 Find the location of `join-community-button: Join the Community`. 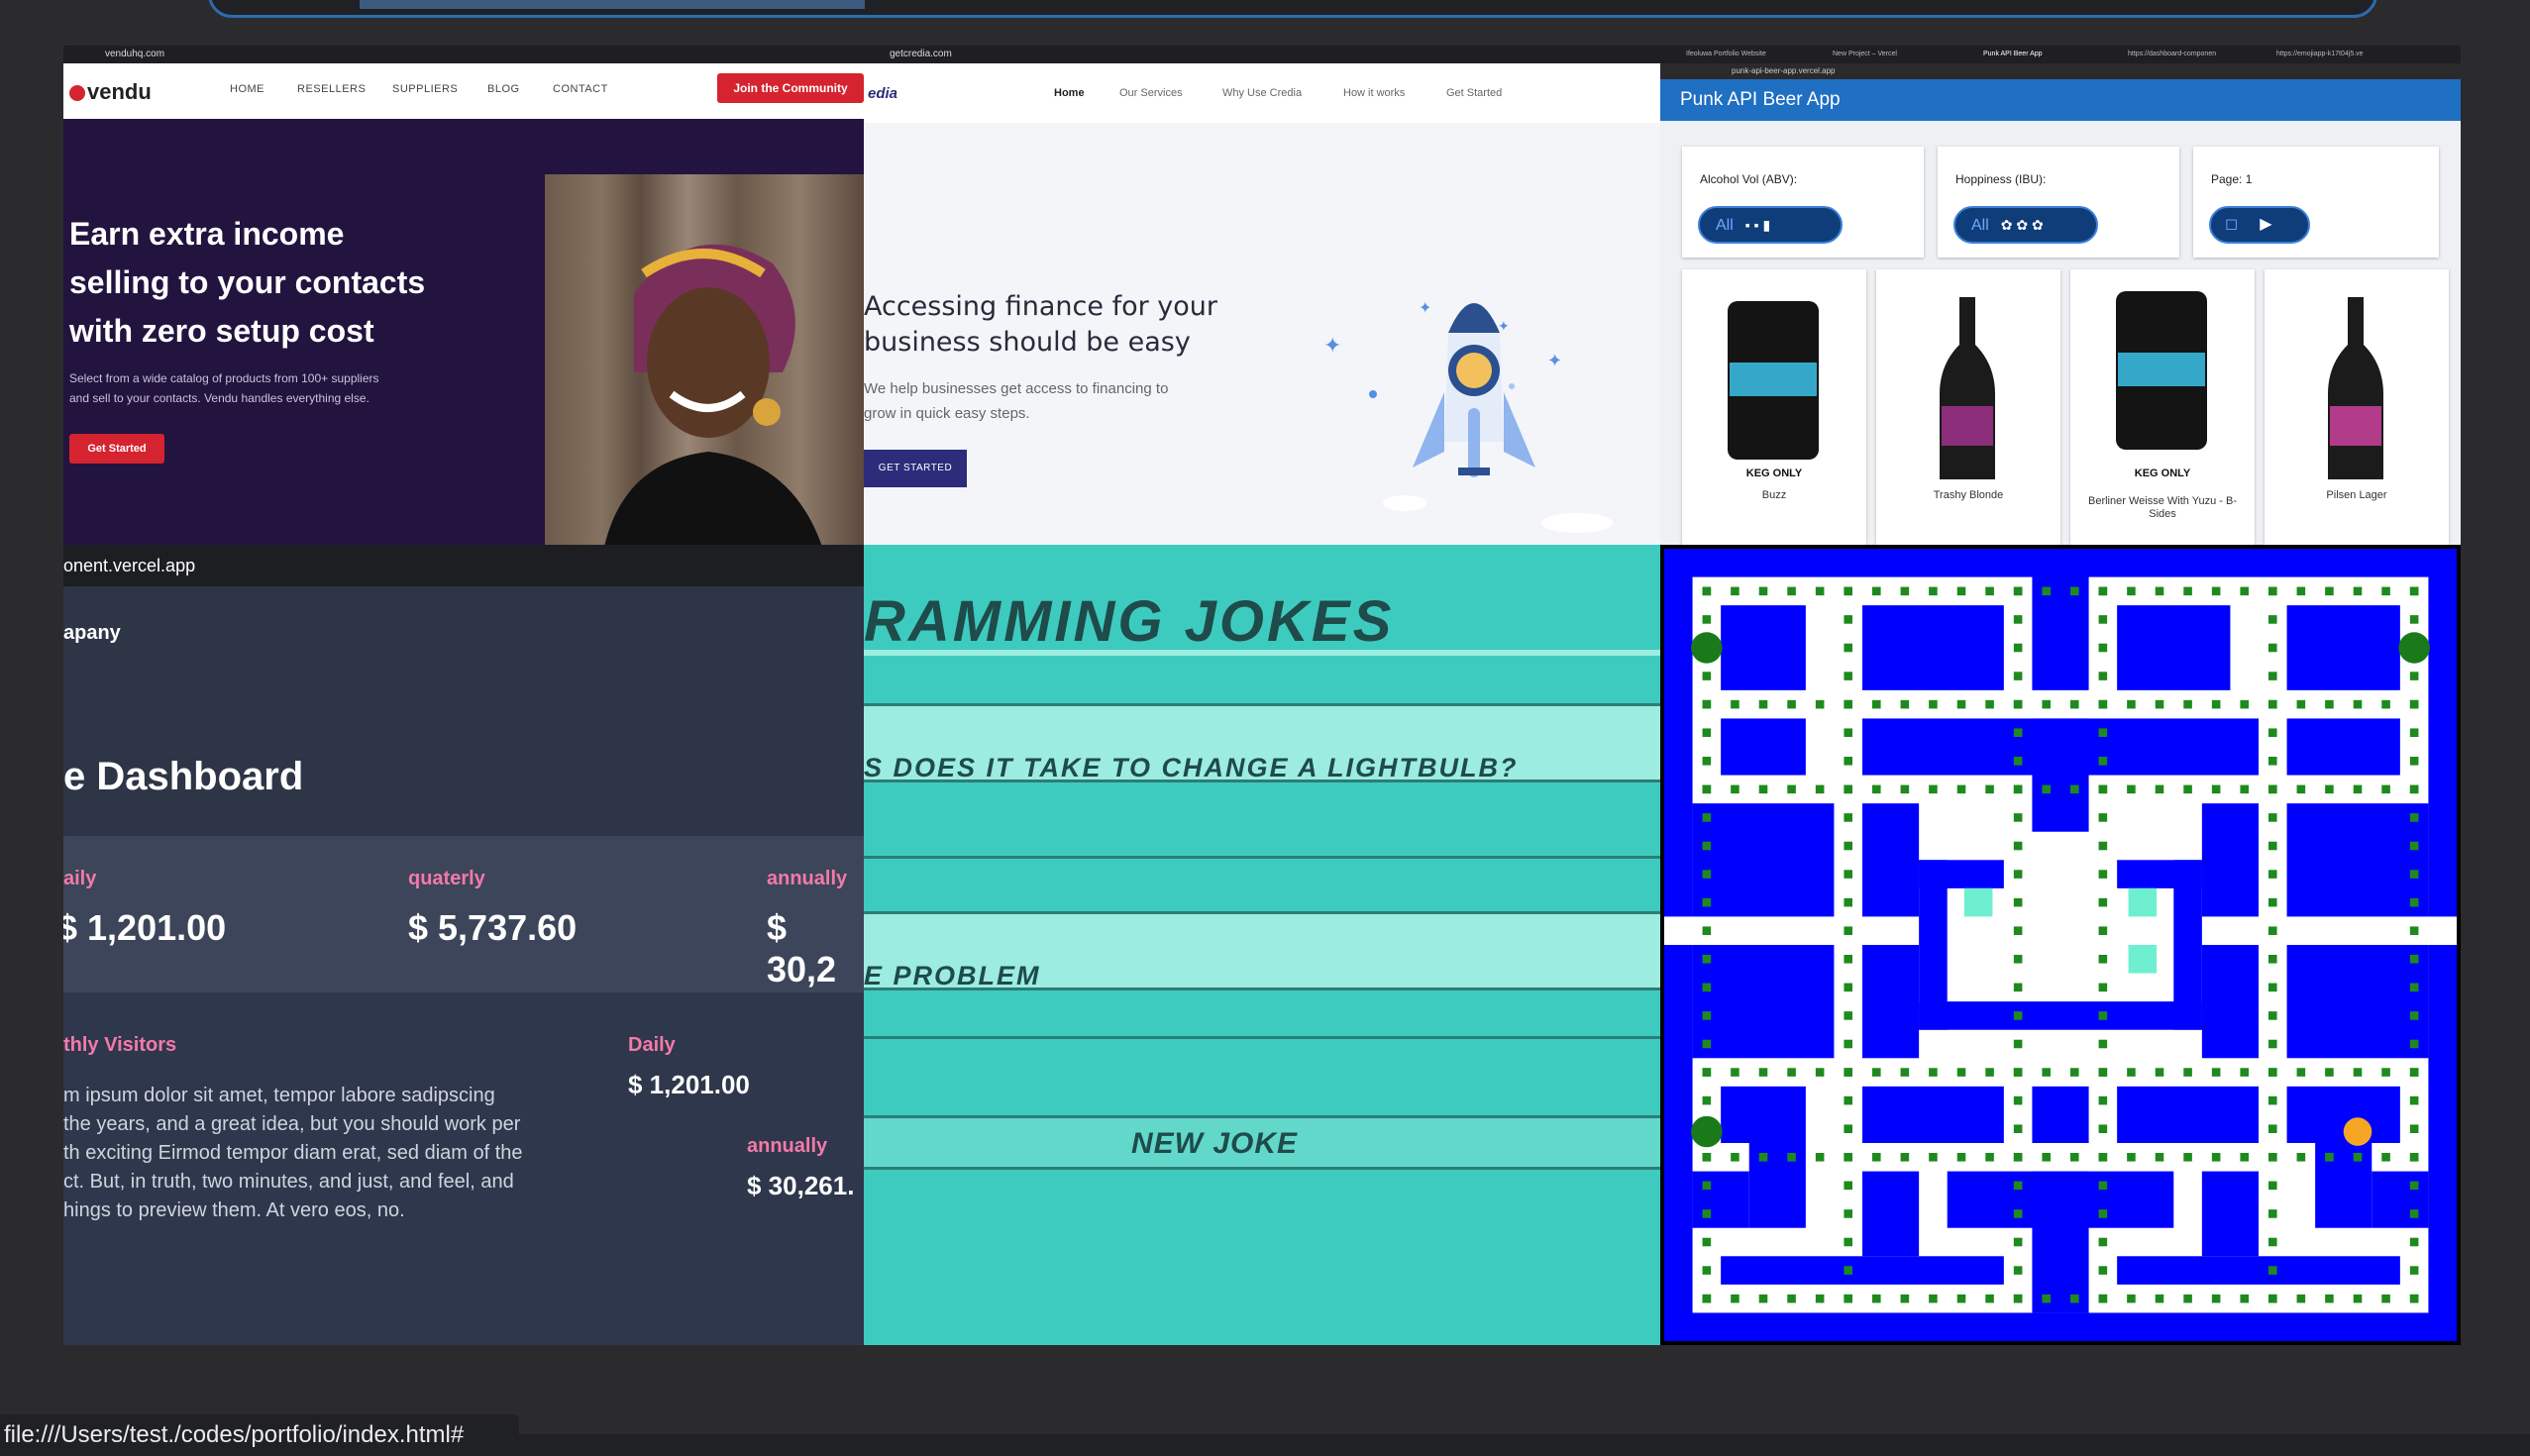

join-community-button: Join the Community is located at coordinates (790, 88).